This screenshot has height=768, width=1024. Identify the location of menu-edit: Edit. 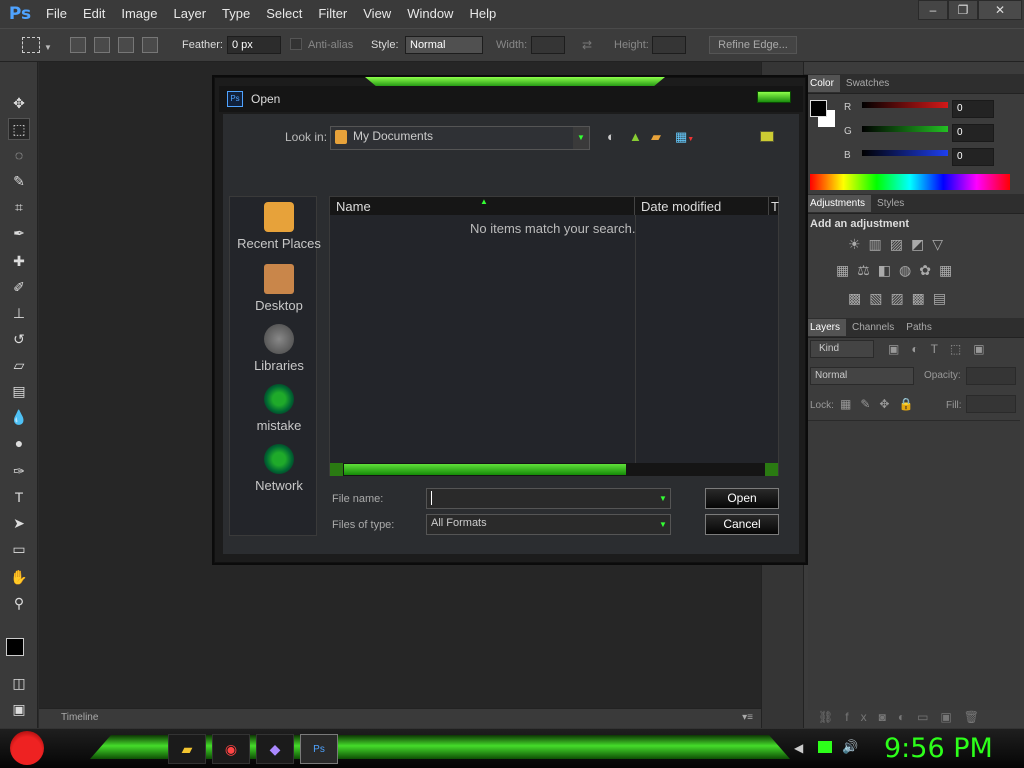
(96, 14).